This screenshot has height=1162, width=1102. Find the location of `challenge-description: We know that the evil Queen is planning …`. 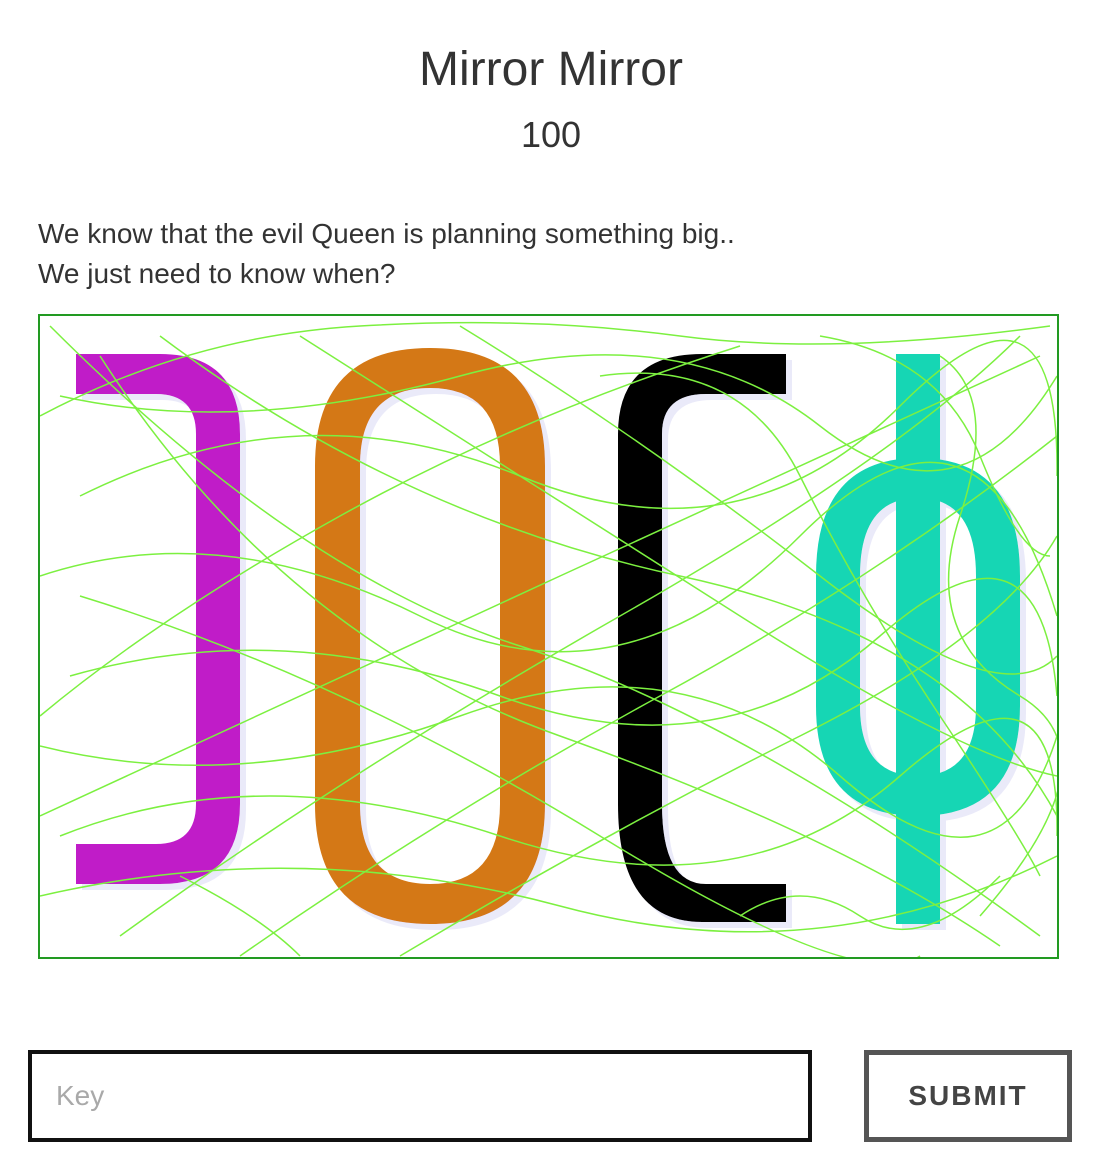

challenge-description: We know that the evil Queen is planning … is located at coordinates (548, 254).